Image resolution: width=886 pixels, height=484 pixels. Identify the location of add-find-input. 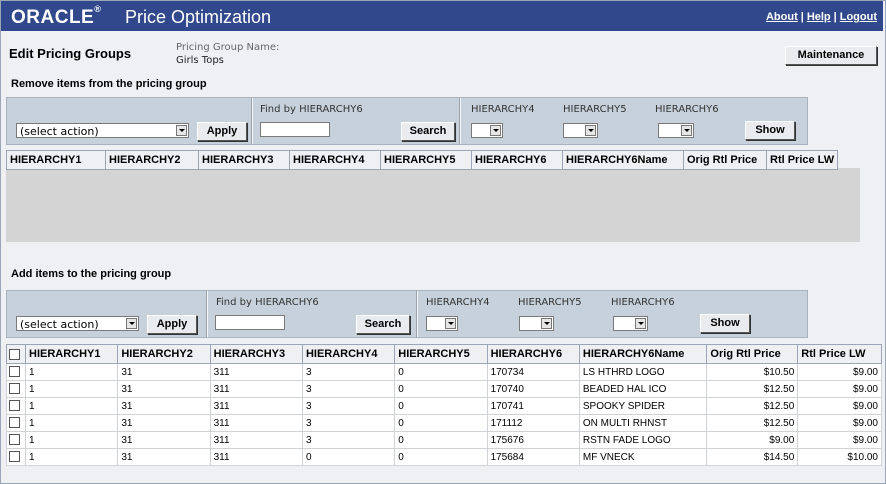
(250, 322).